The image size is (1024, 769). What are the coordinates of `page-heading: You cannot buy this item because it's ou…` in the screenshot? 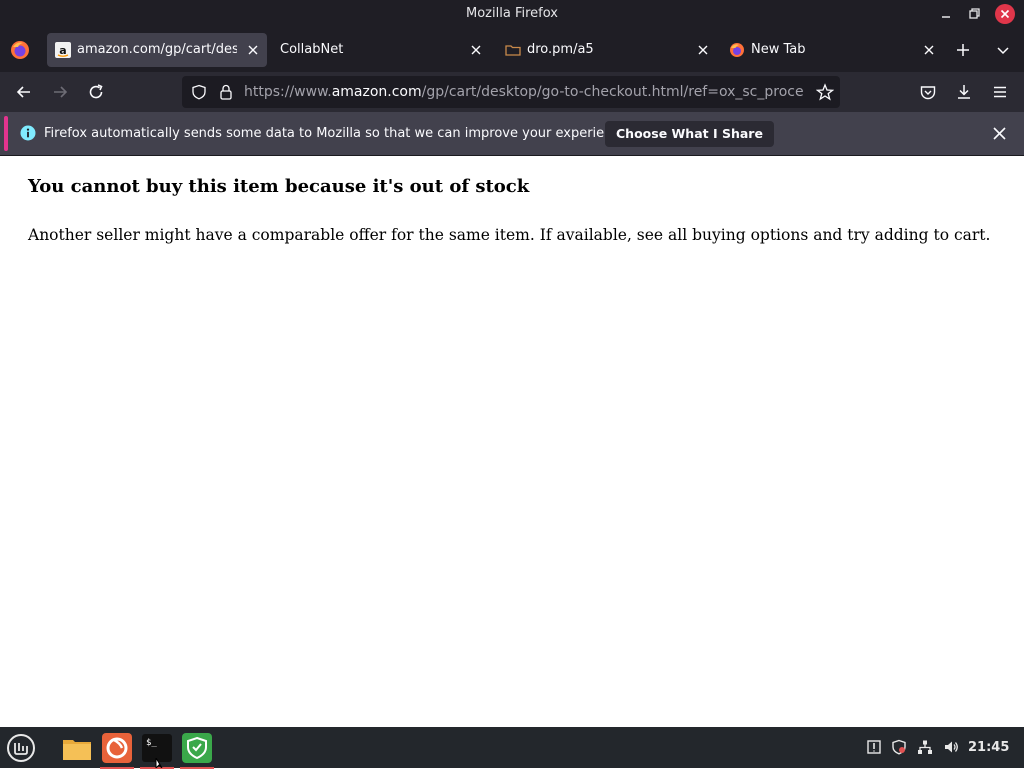 It's located at (279, 186).